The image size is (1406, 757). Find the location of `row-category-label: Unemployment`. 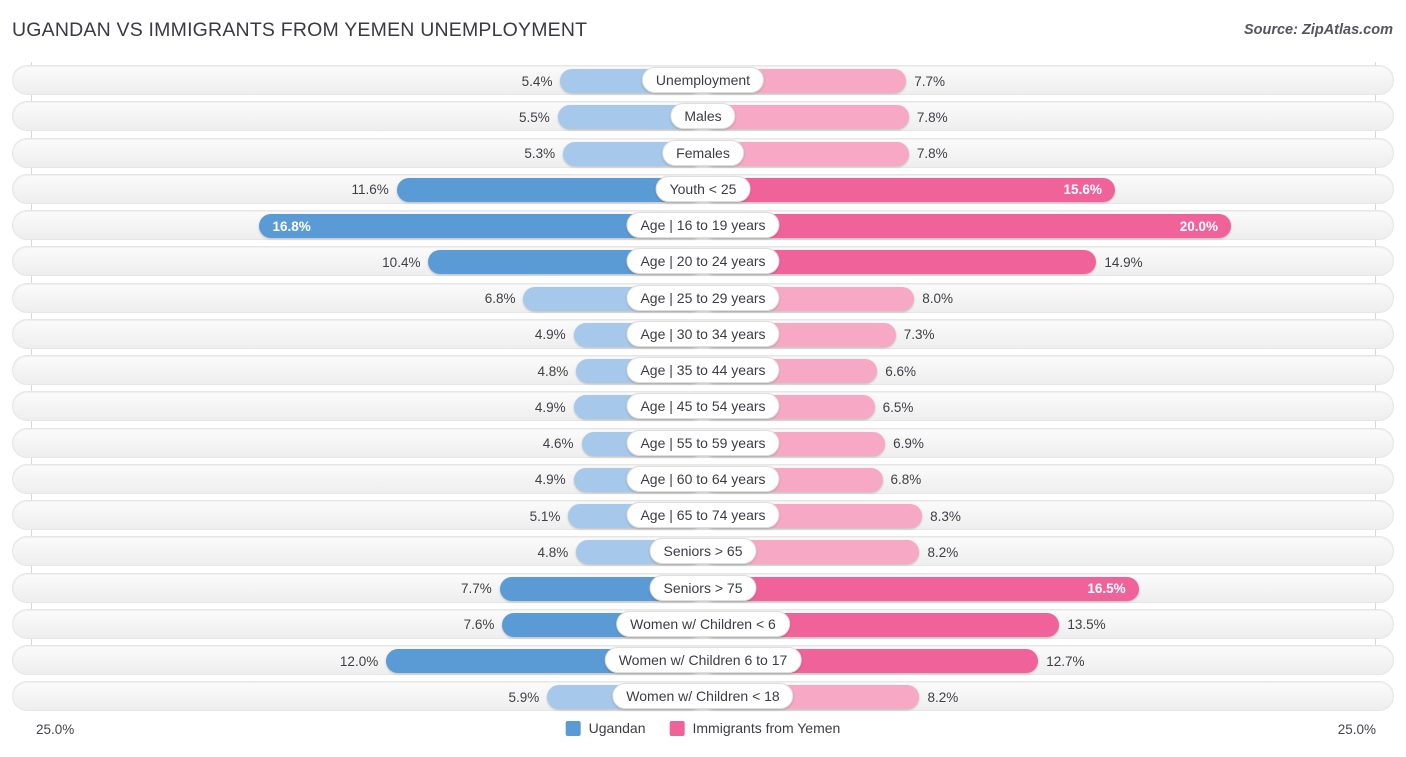

row-category-label: Unemployment is located at coordinates (703, 80).